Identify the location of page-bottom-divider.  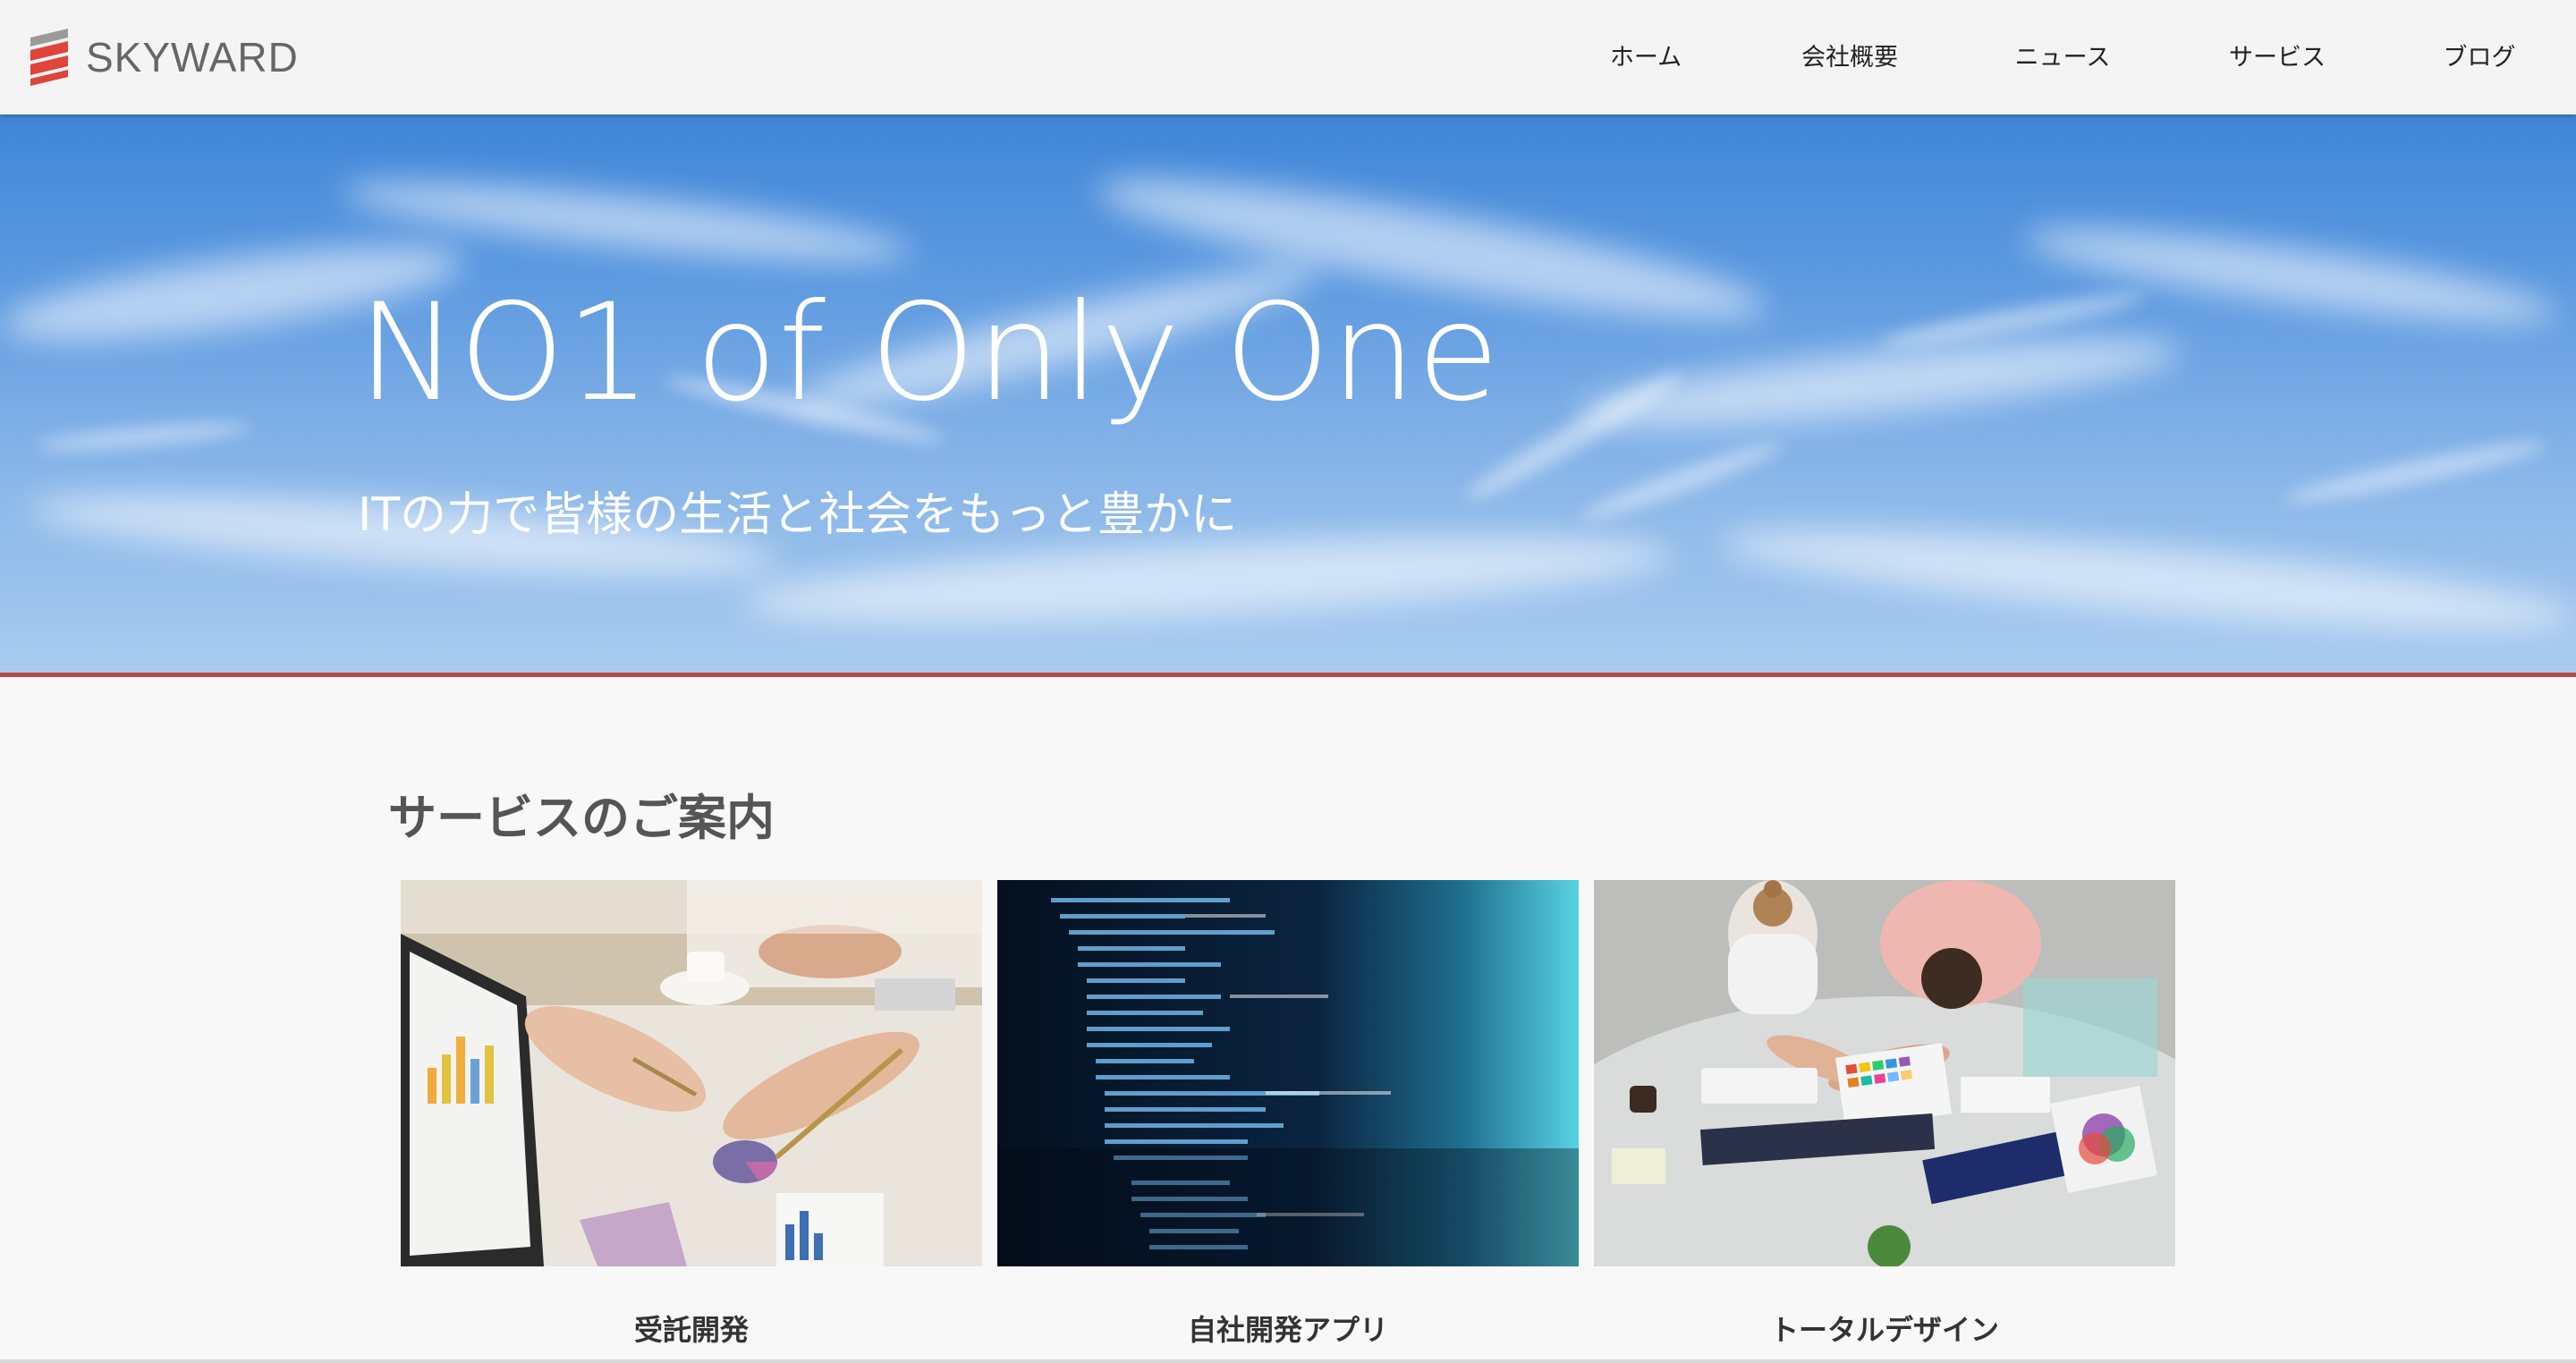
(1288, 1361).